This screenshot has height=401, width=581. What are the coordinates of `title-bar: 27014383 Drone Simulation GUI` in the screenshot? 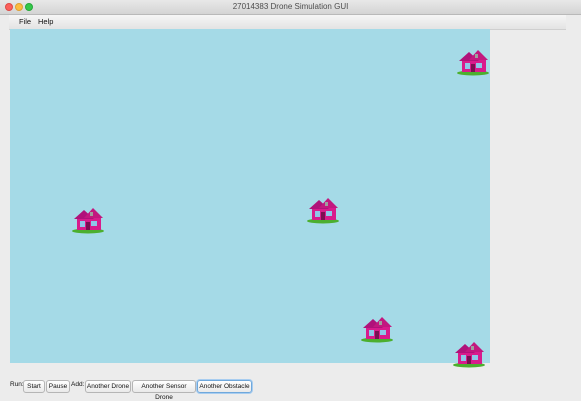 It's located at (290, 7).